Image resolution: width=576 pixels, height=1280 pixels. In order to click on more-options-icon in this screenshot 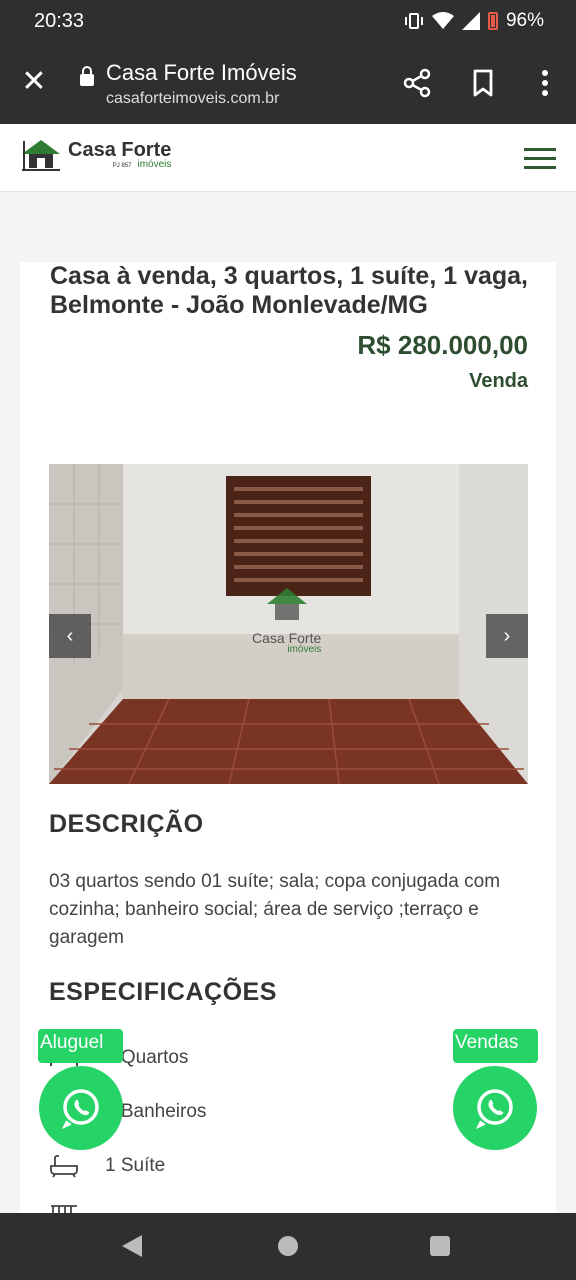, I will do `click(545, 83)`.